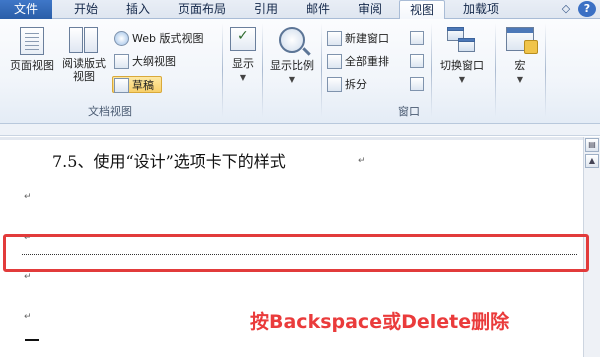  Describe the element at coordinates (86, 9) in the screenshot. I see `tab-home: 开始` at that location.